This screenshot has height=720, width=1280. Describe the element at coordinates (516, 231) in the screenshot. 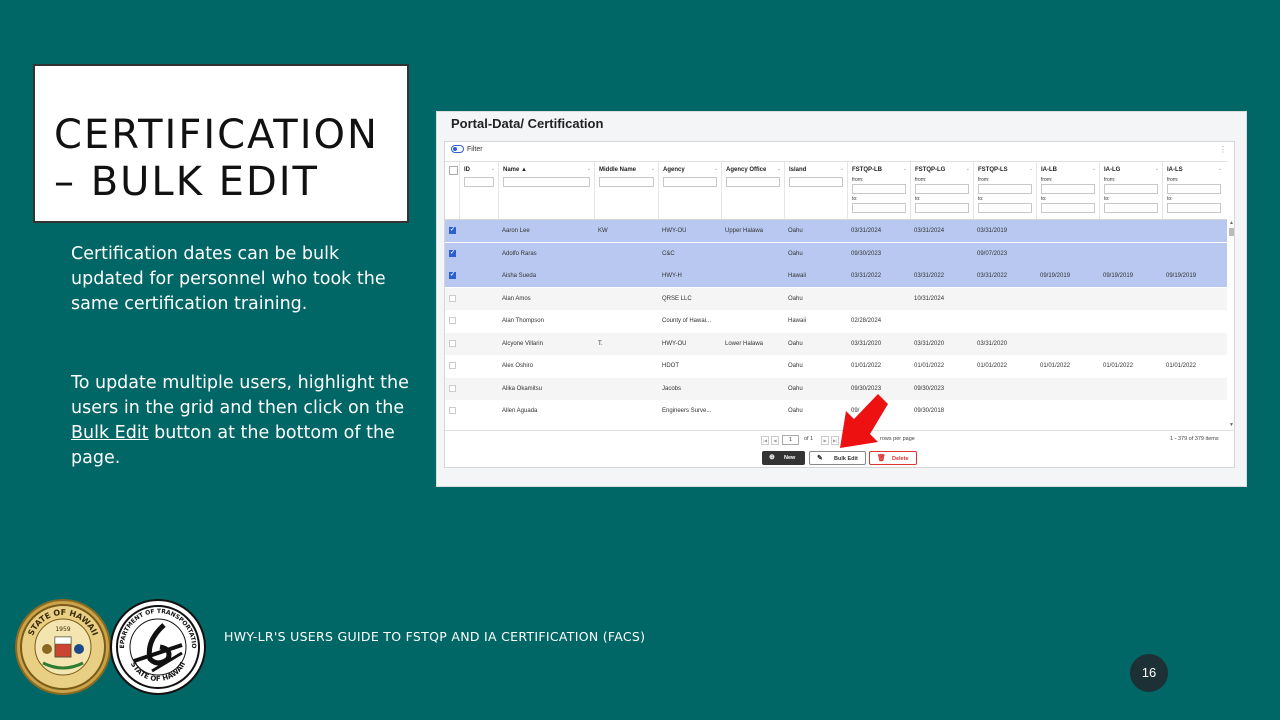

I see `table-cell: Aaron Lee` at that location.